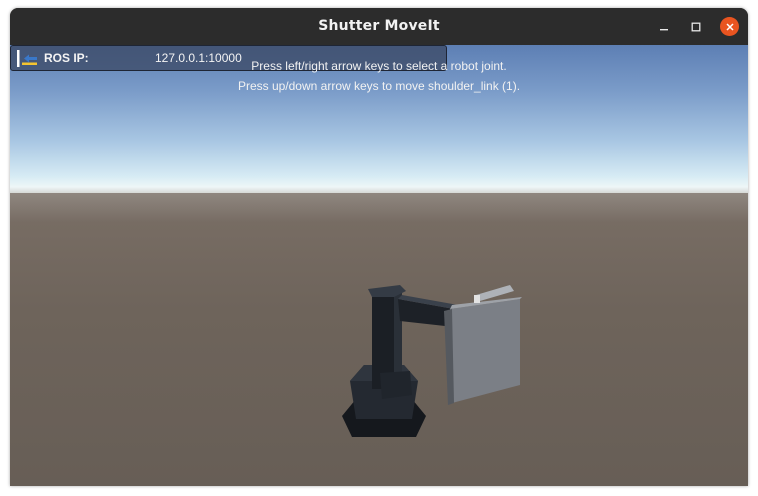 This screenshot has width=758, height=496. What do you see at coordinates (396, 385) in the screenshot?
I see `robot-elbow` at bounding box center [396, 385].